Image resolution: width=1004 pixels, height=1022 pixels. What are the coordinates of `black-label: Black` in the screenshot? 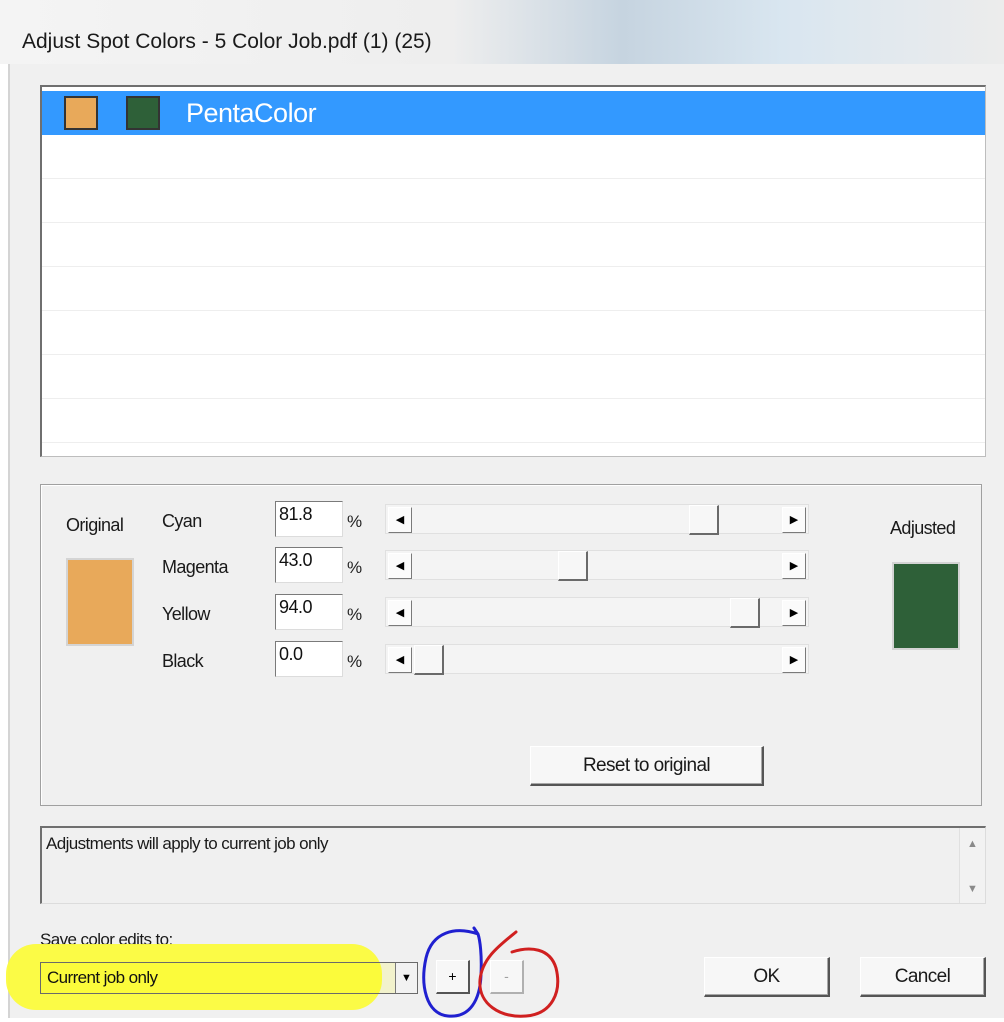 It's located at (183, 661).